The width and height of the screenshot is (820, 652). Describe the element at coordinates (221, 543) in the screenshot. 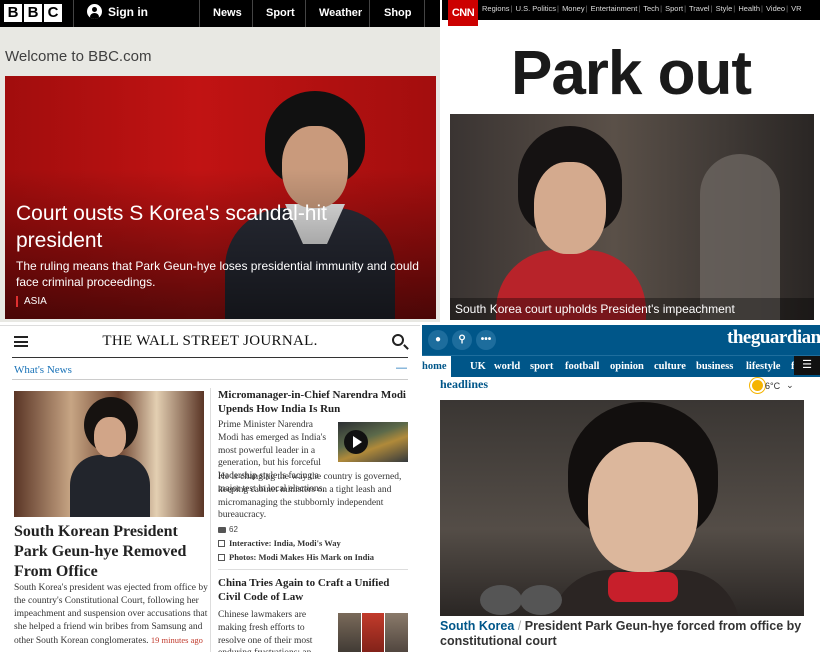

I see `interactive-icon` at that location.